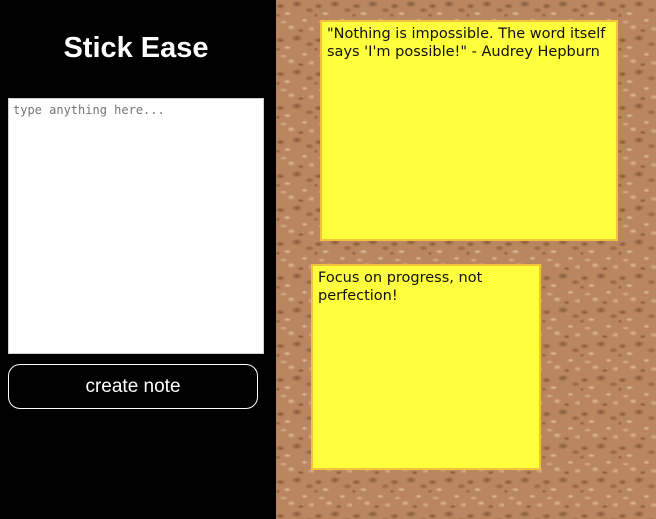  I want to click on sticky-note: Focus on progress, not perfection!, so click(426, 367).